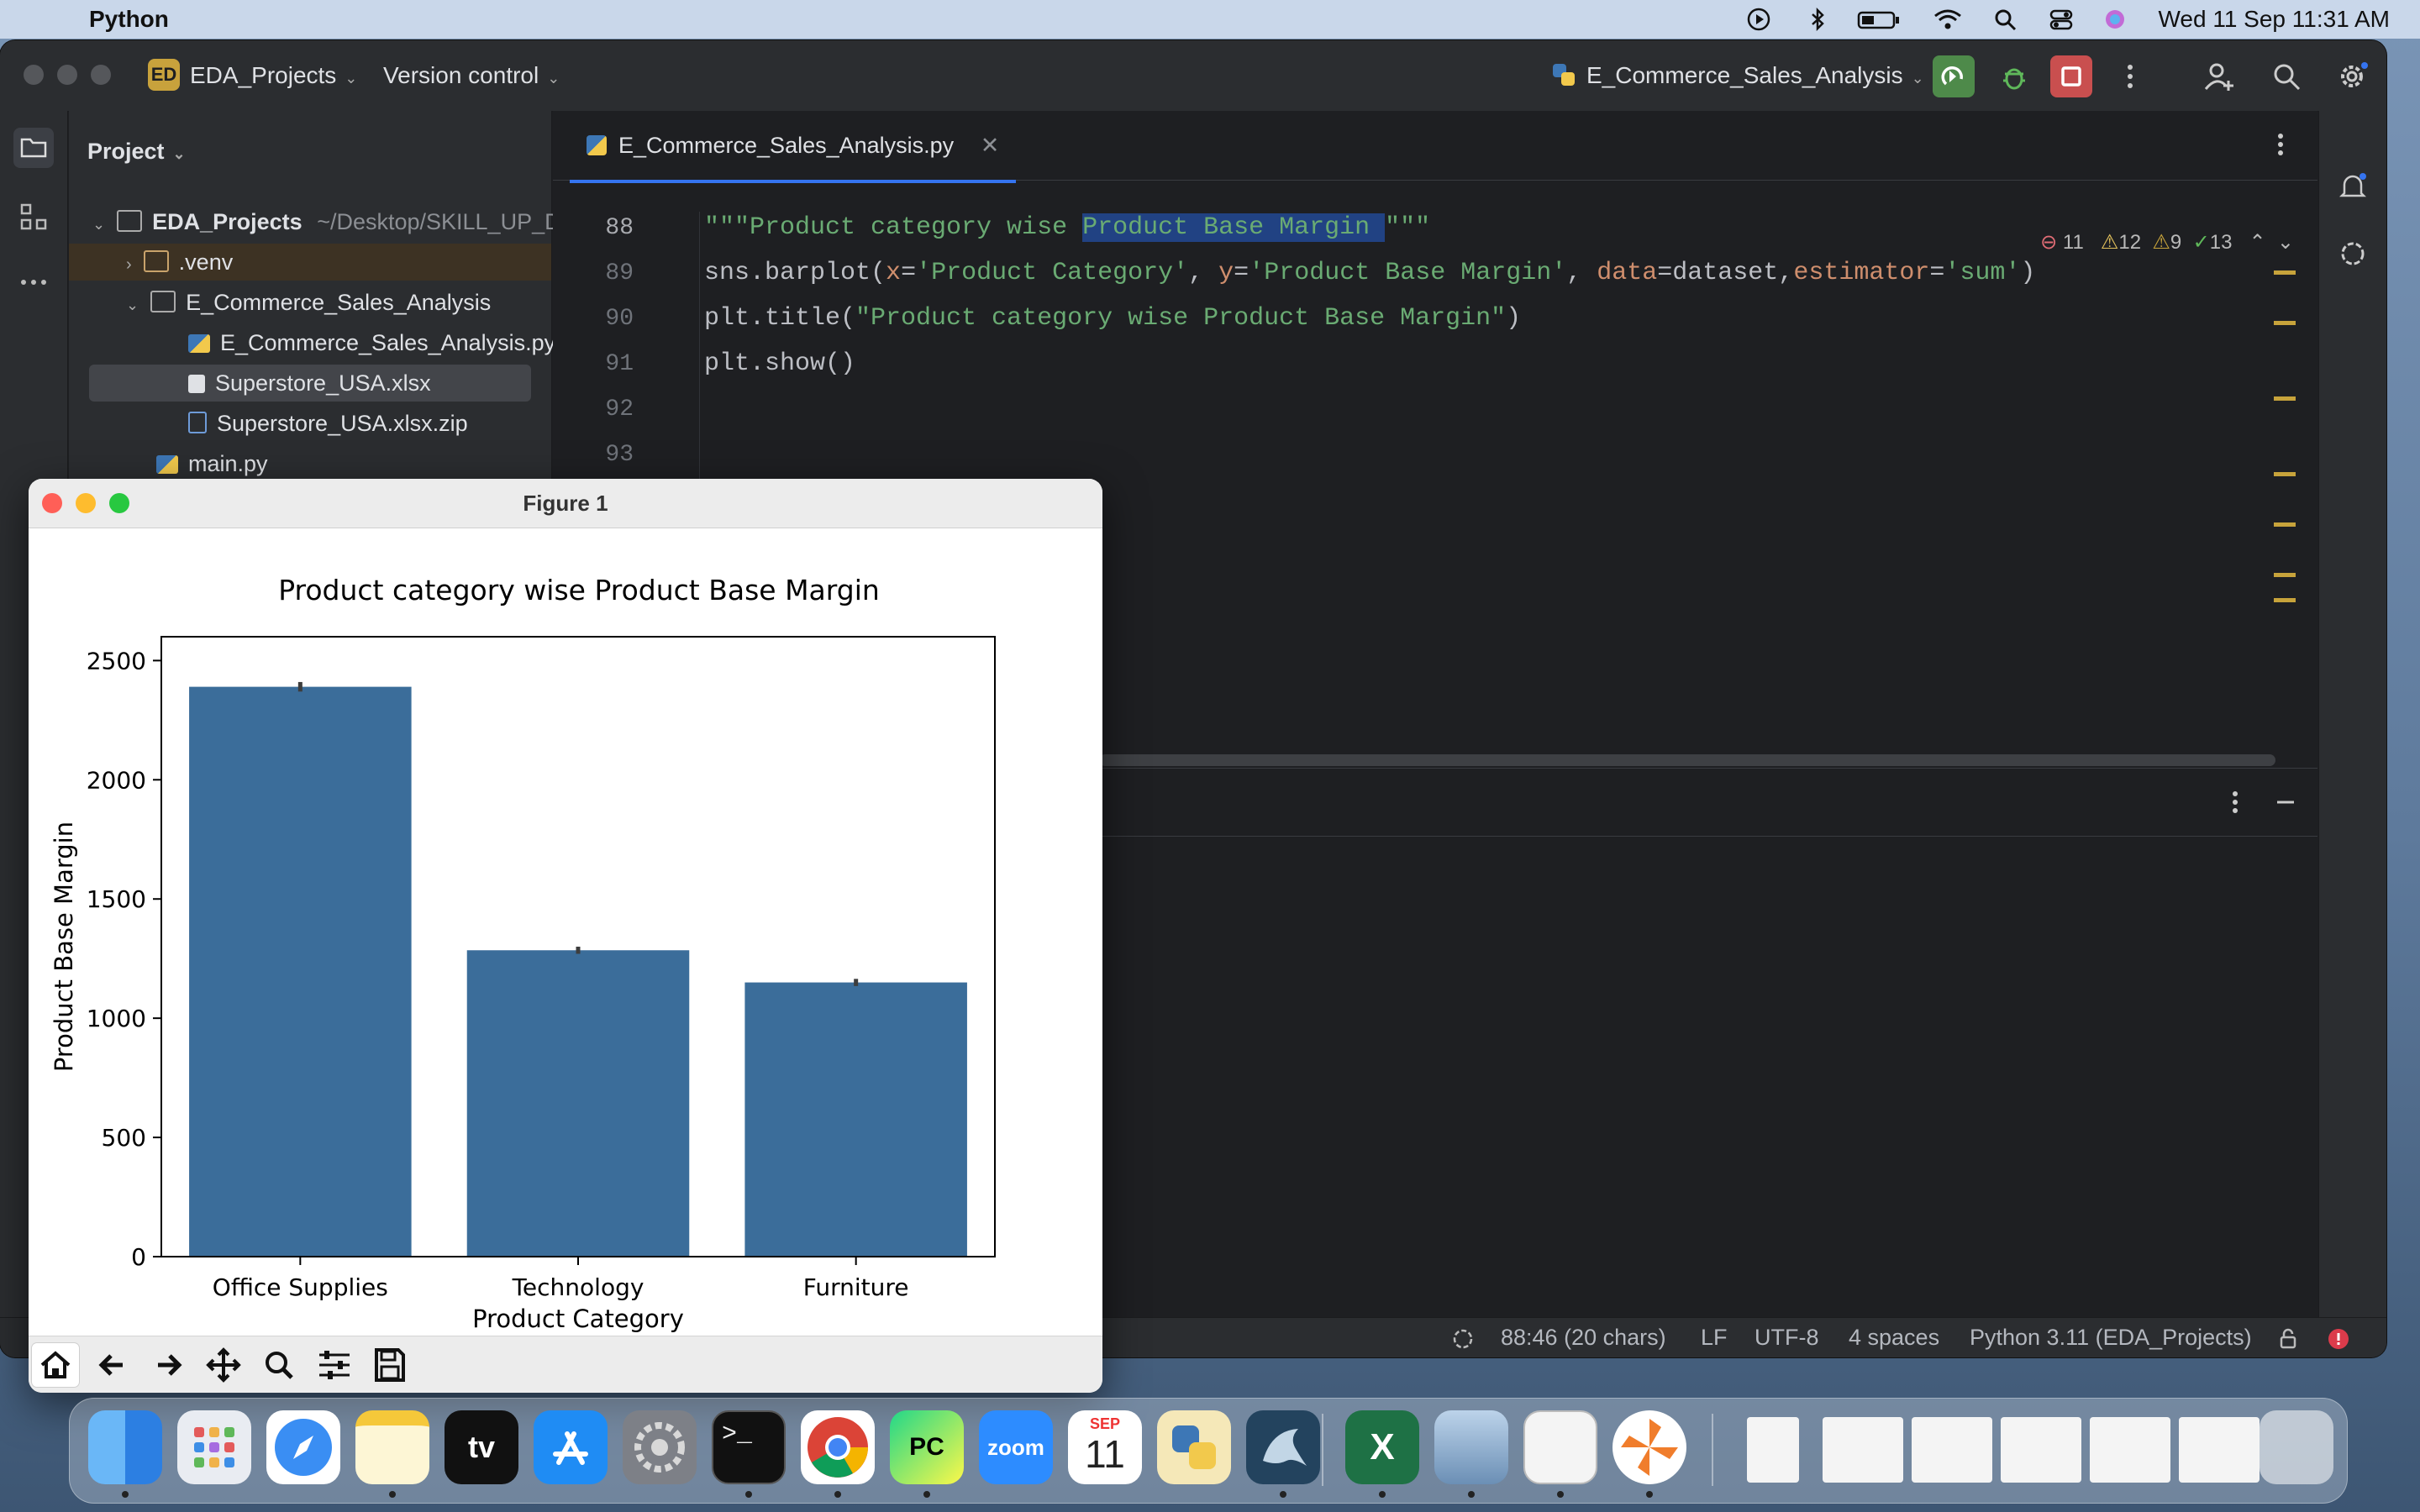  Describe the element at coordinates (125, 1447) in the screenshot. I see `finder-icon` at that location.